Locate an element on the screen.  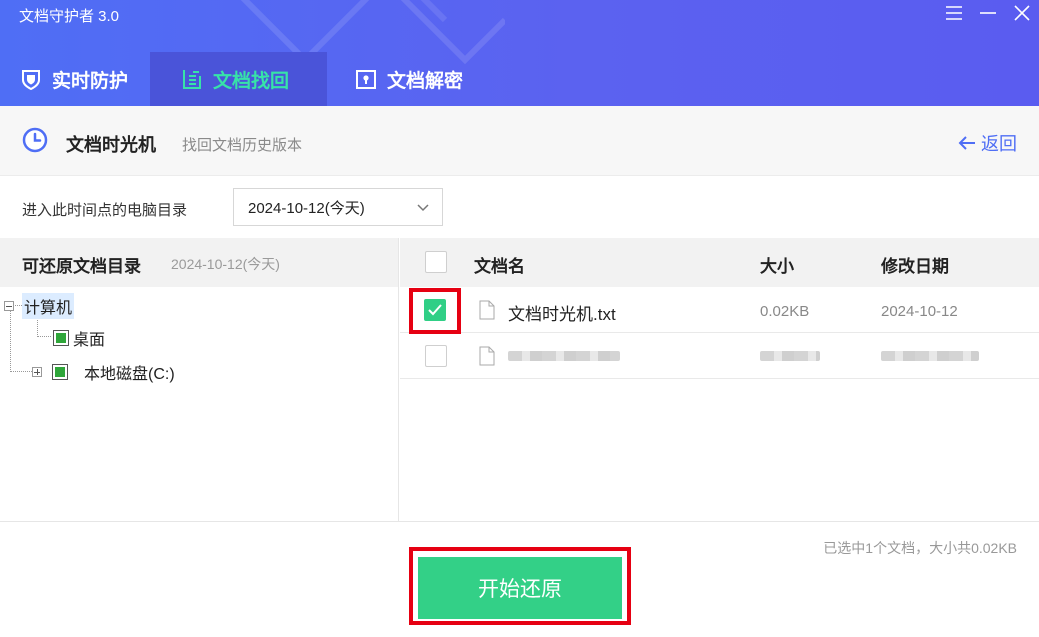
minimize-icon is located at coordinates (988, 13).